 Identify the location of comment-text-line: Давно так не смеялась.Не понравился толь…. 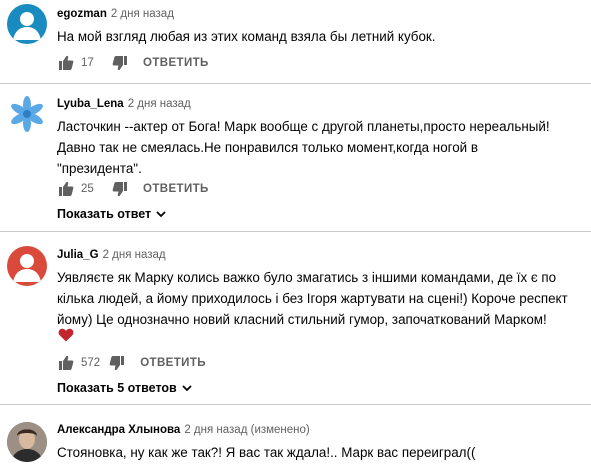
(267, 147).